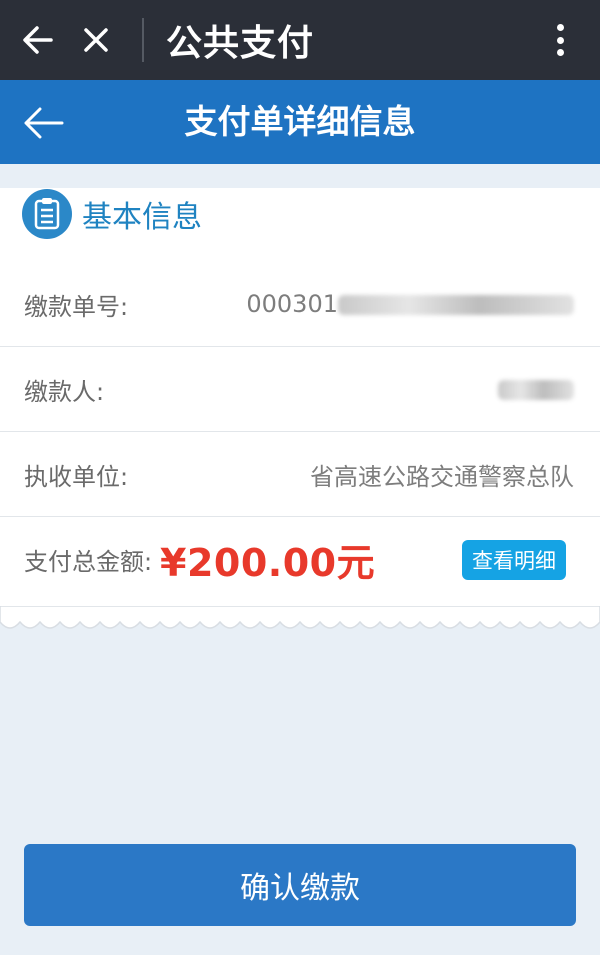 This screenshot has height=955, width=600. What do you see at coordinates (38, 40) in the screenshot?
I see `back-arrow-icon` at bounding box center [38, 40].